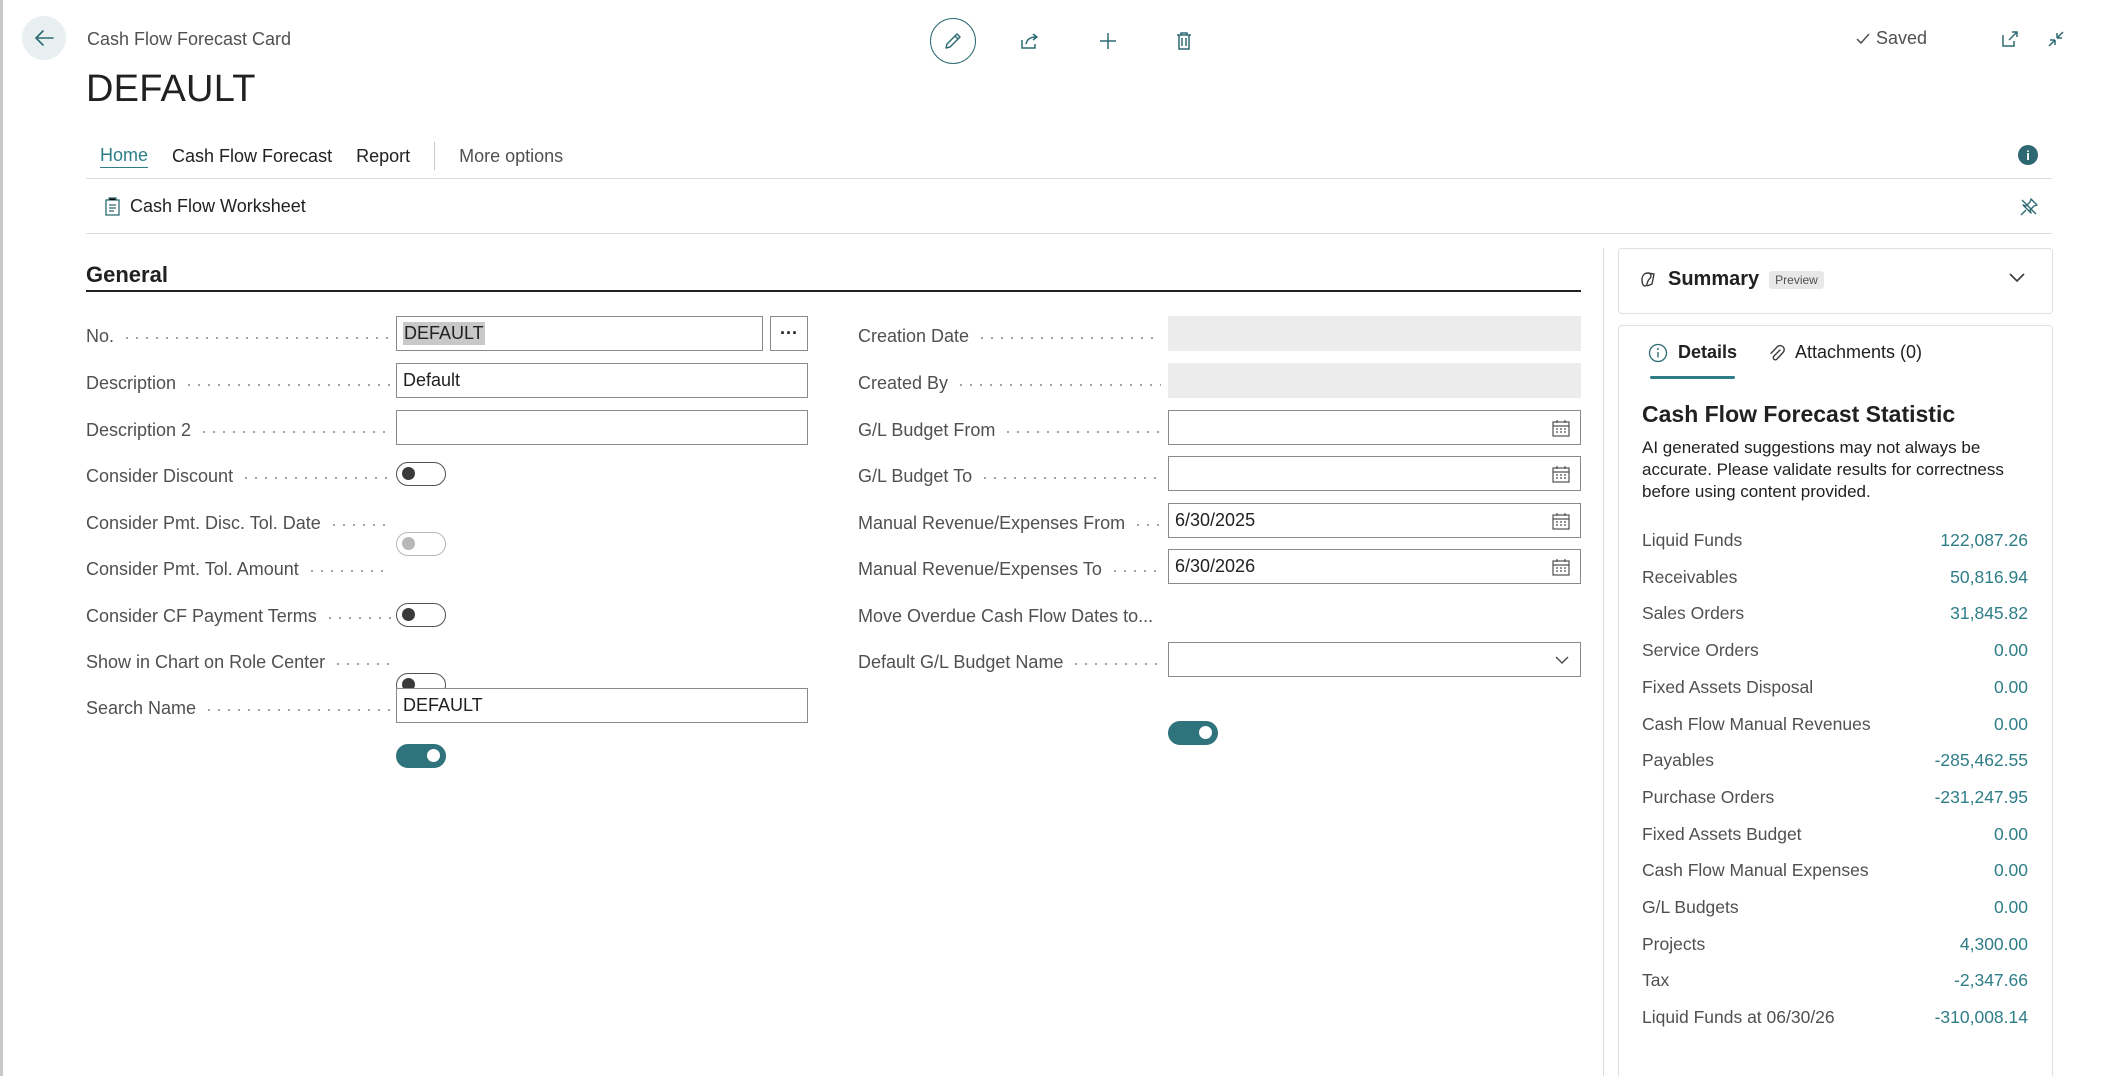 This screenshot has width=2105, height=1076. I want to click on description-input: Default, so click(602, 380).